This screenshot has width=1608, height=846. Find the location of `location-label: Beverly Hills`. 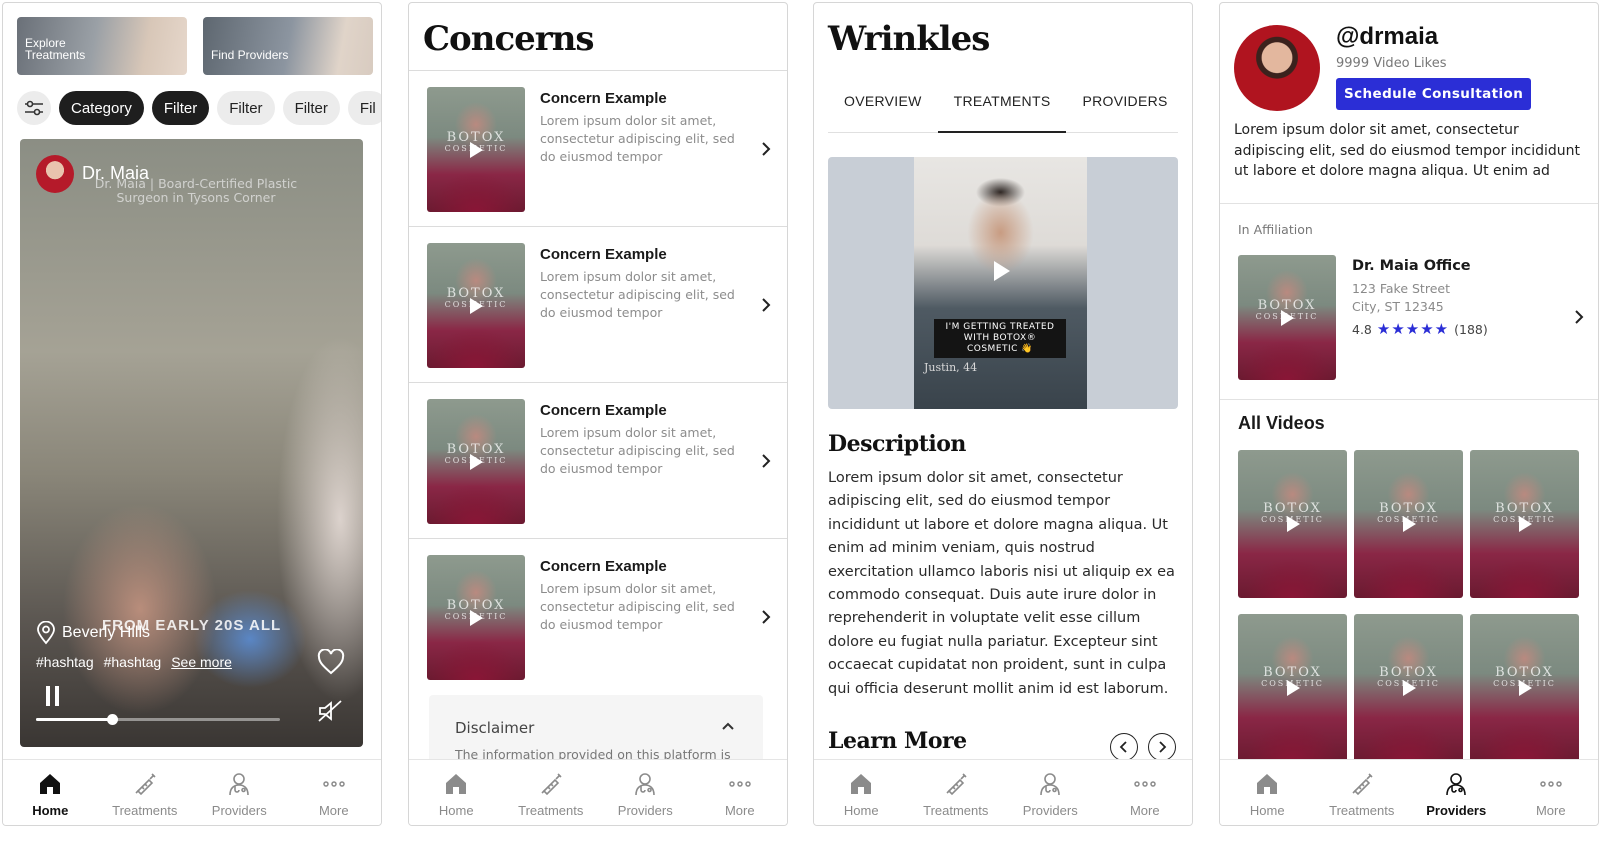

location-label: Beverly Hills is located at coordinates (106, 632).